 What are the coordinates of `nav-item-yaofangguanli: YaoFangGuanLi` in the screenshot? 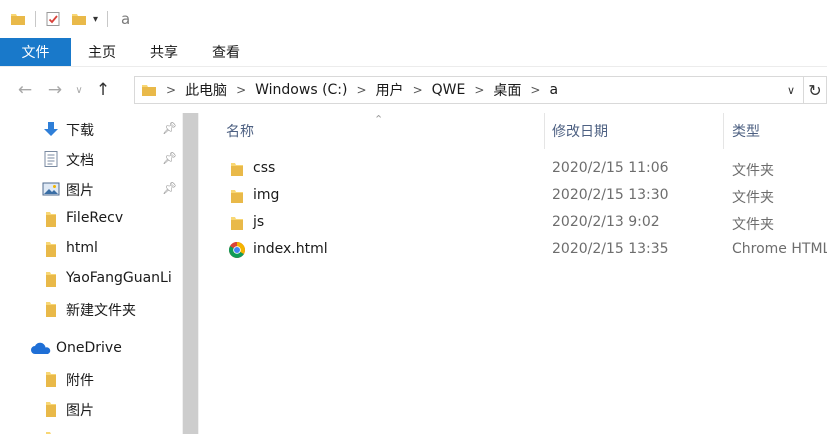 It's located at (91, 279).